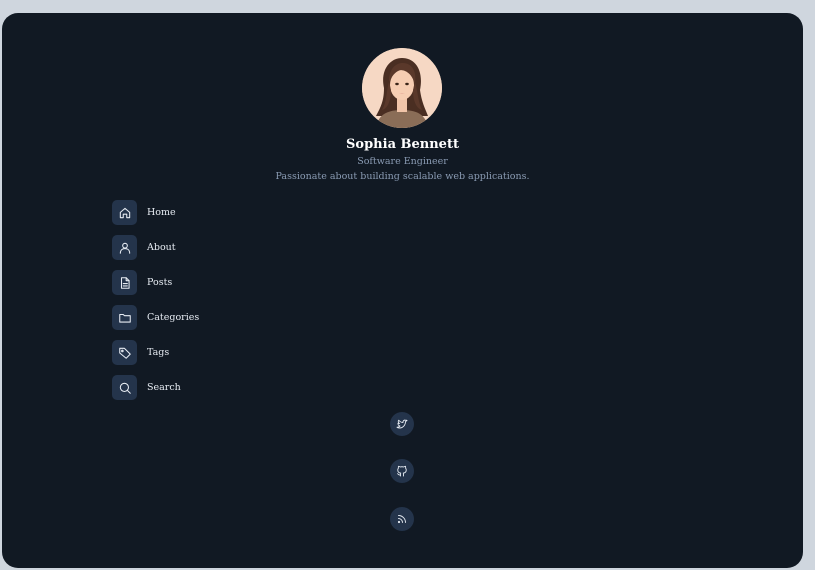  I want to click on folder-icon, so click(124, 317).